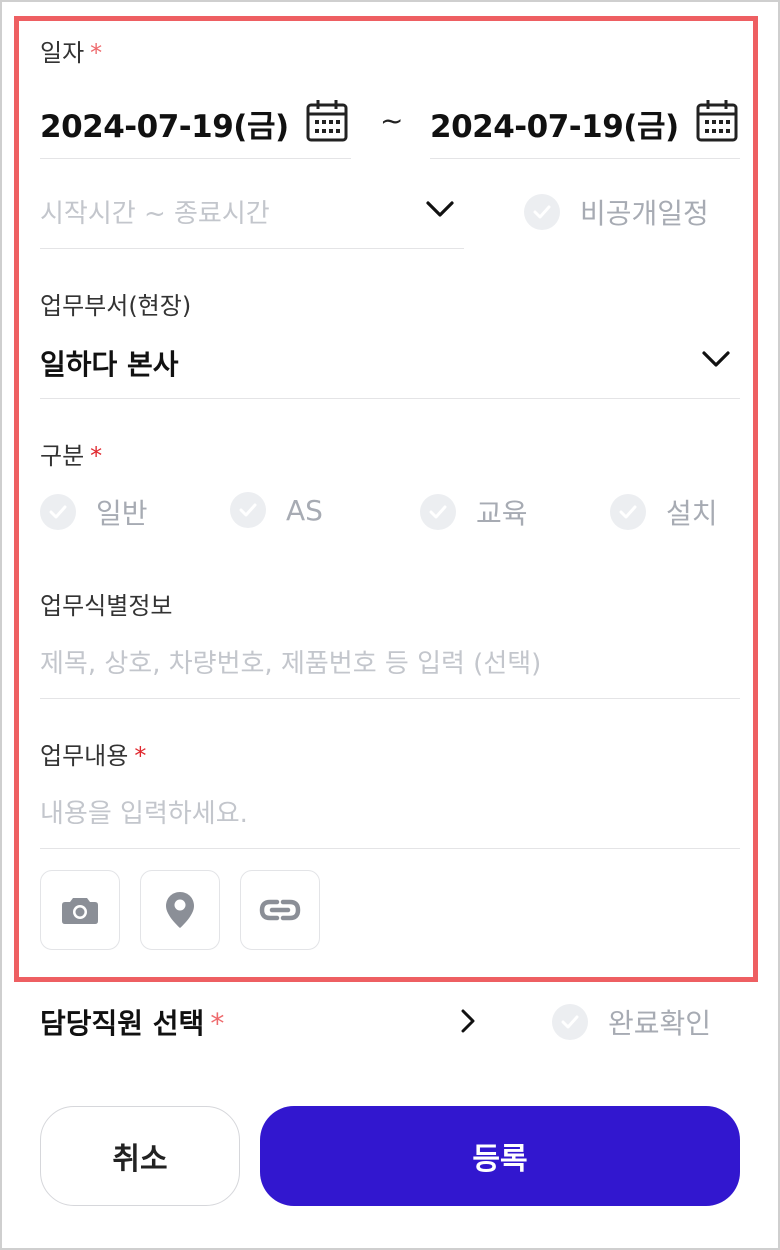  Describe the element at coordinates (660, 1023) in the screenshot. I see `complete-confirm-label: 완료확인` at that location.